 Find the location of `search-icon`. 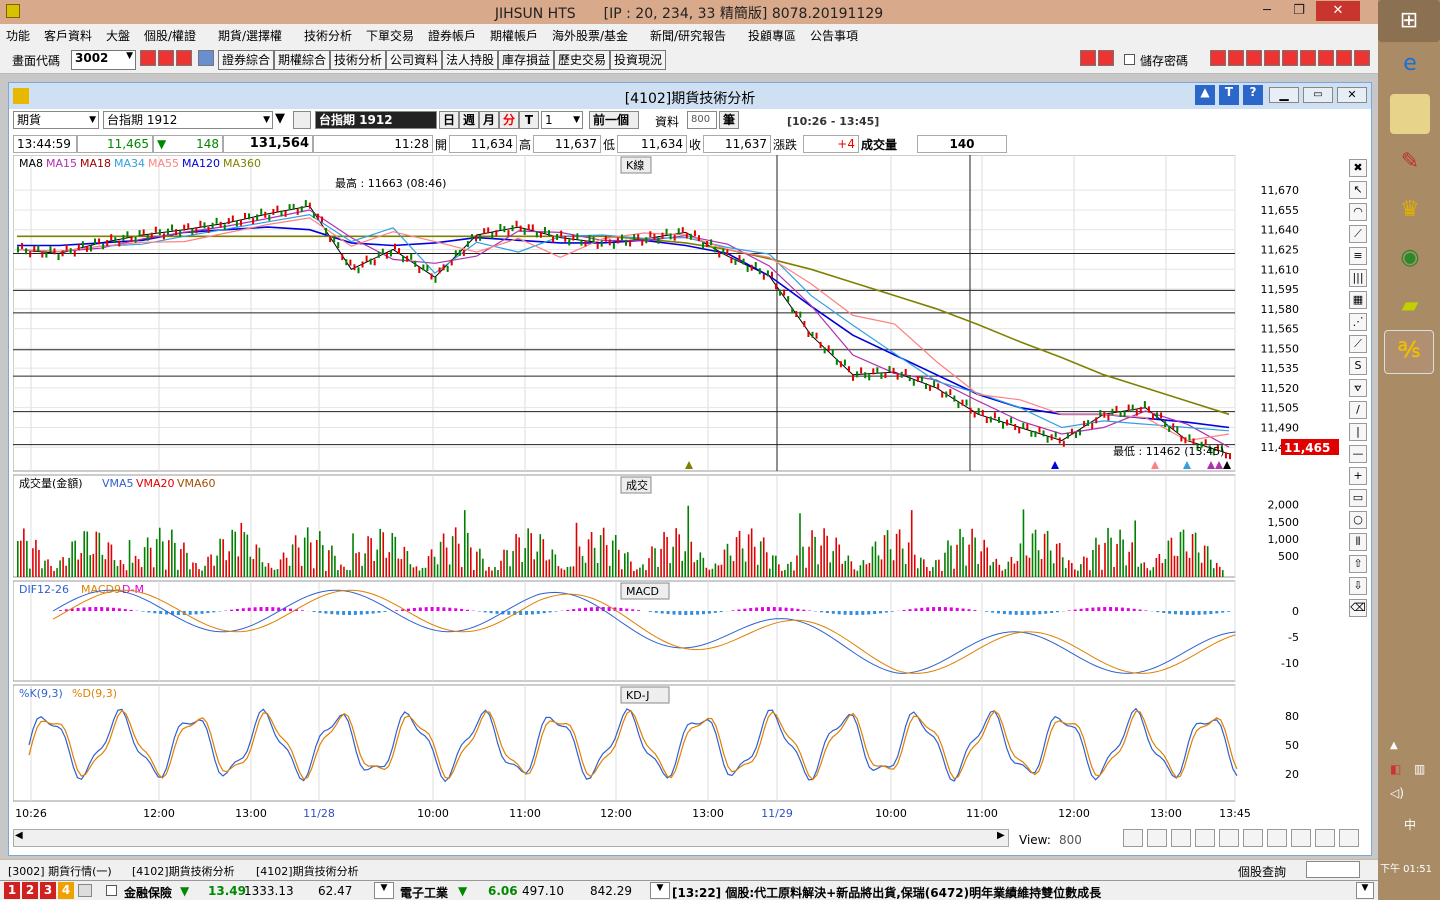

search-icon is located at coordinates (148, 58).